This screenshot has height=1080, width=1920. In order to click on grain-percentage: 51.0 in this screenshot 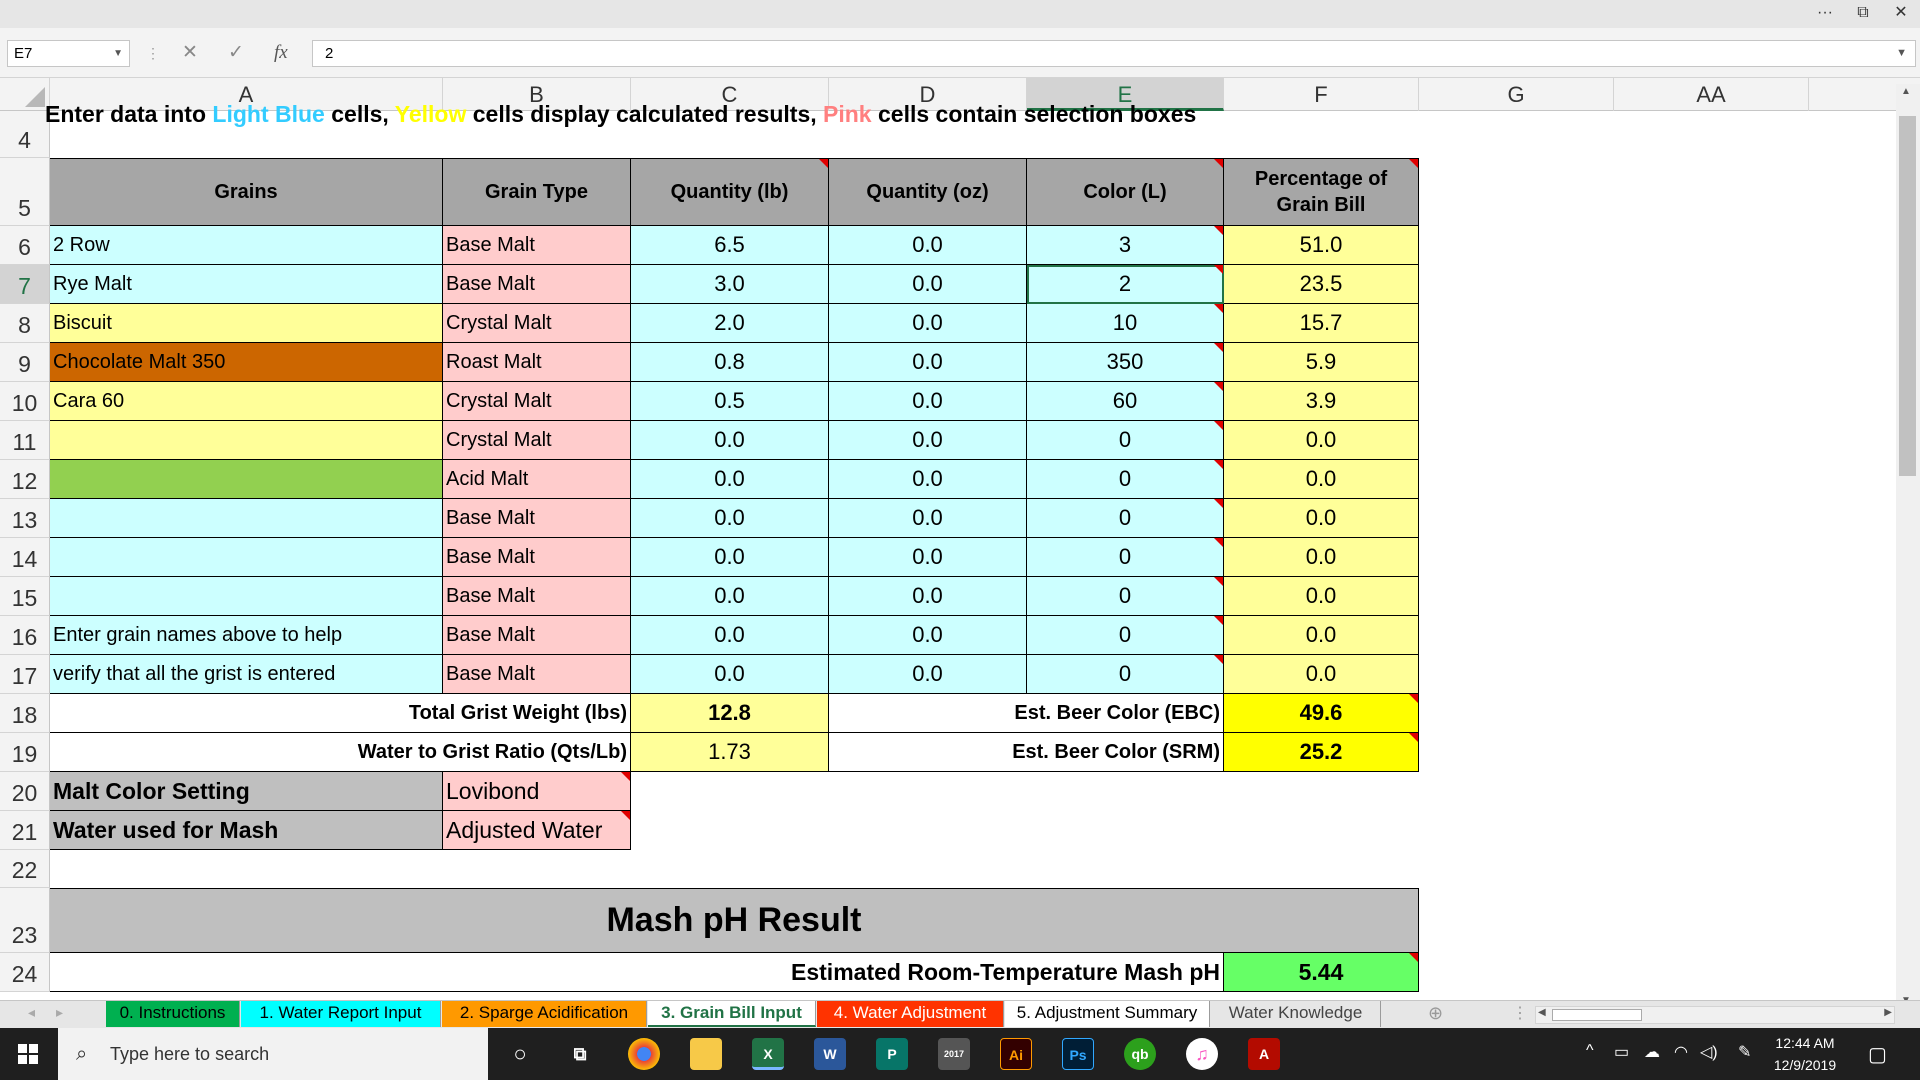, I will do `click(1321, 245)`.